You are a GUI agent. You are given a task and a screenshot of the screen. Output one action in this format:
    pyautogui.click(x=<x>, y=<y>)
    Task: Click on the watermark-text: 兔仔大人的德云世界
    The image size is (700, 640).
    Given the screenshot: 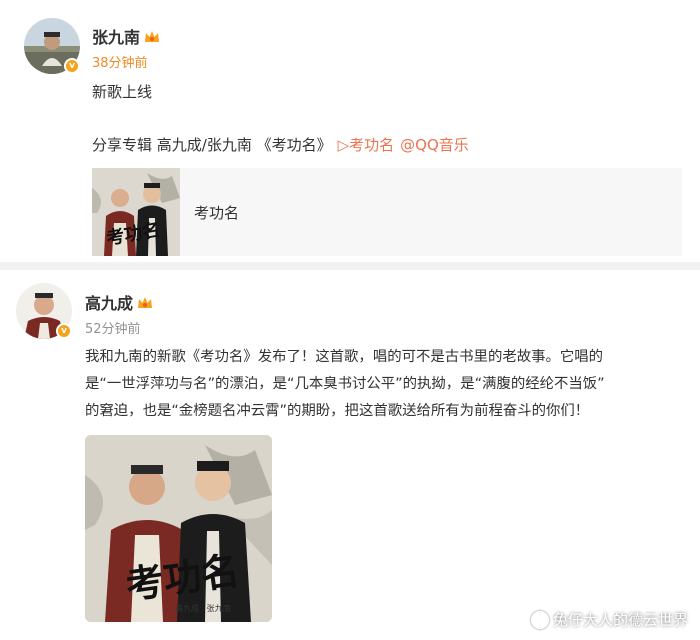 What is the action you would take?
    pyautogui.click(x=620, y=620)
    